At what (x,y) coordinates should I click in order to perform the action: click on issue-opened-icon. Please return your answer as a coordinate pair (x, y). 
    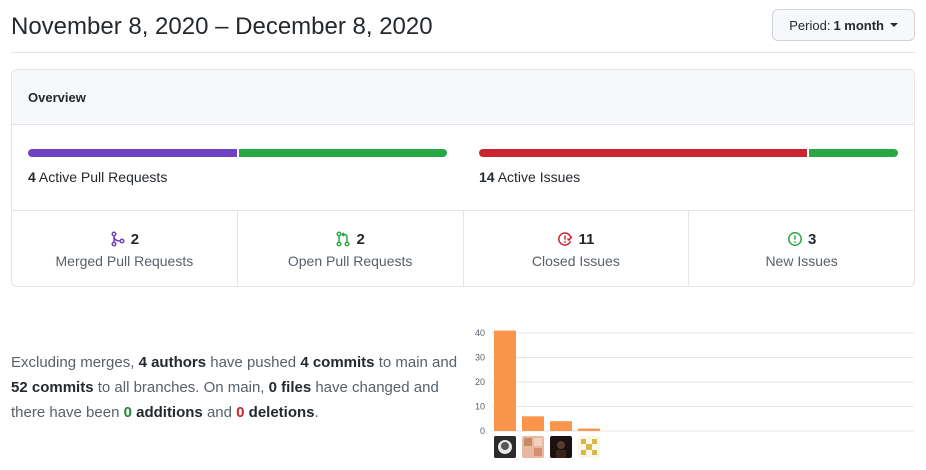
    Looking at the image, I should click on (795, 239).